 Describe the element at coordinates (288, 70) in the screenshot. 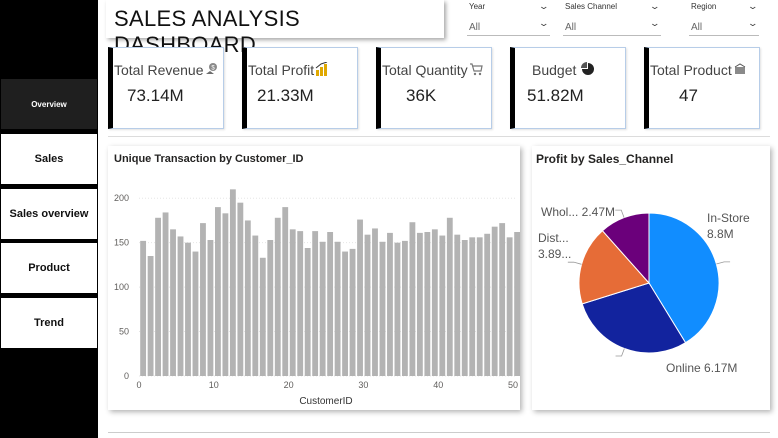

I see `kpi-label: Total Profit` at that location.